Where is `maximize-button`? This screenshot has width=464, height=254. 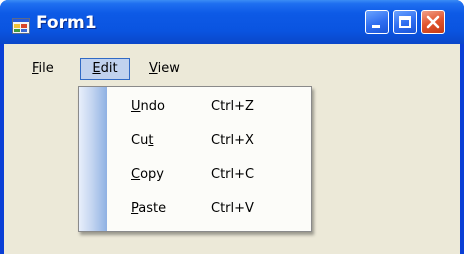 maximize-button is located at coordinates (405, 22).